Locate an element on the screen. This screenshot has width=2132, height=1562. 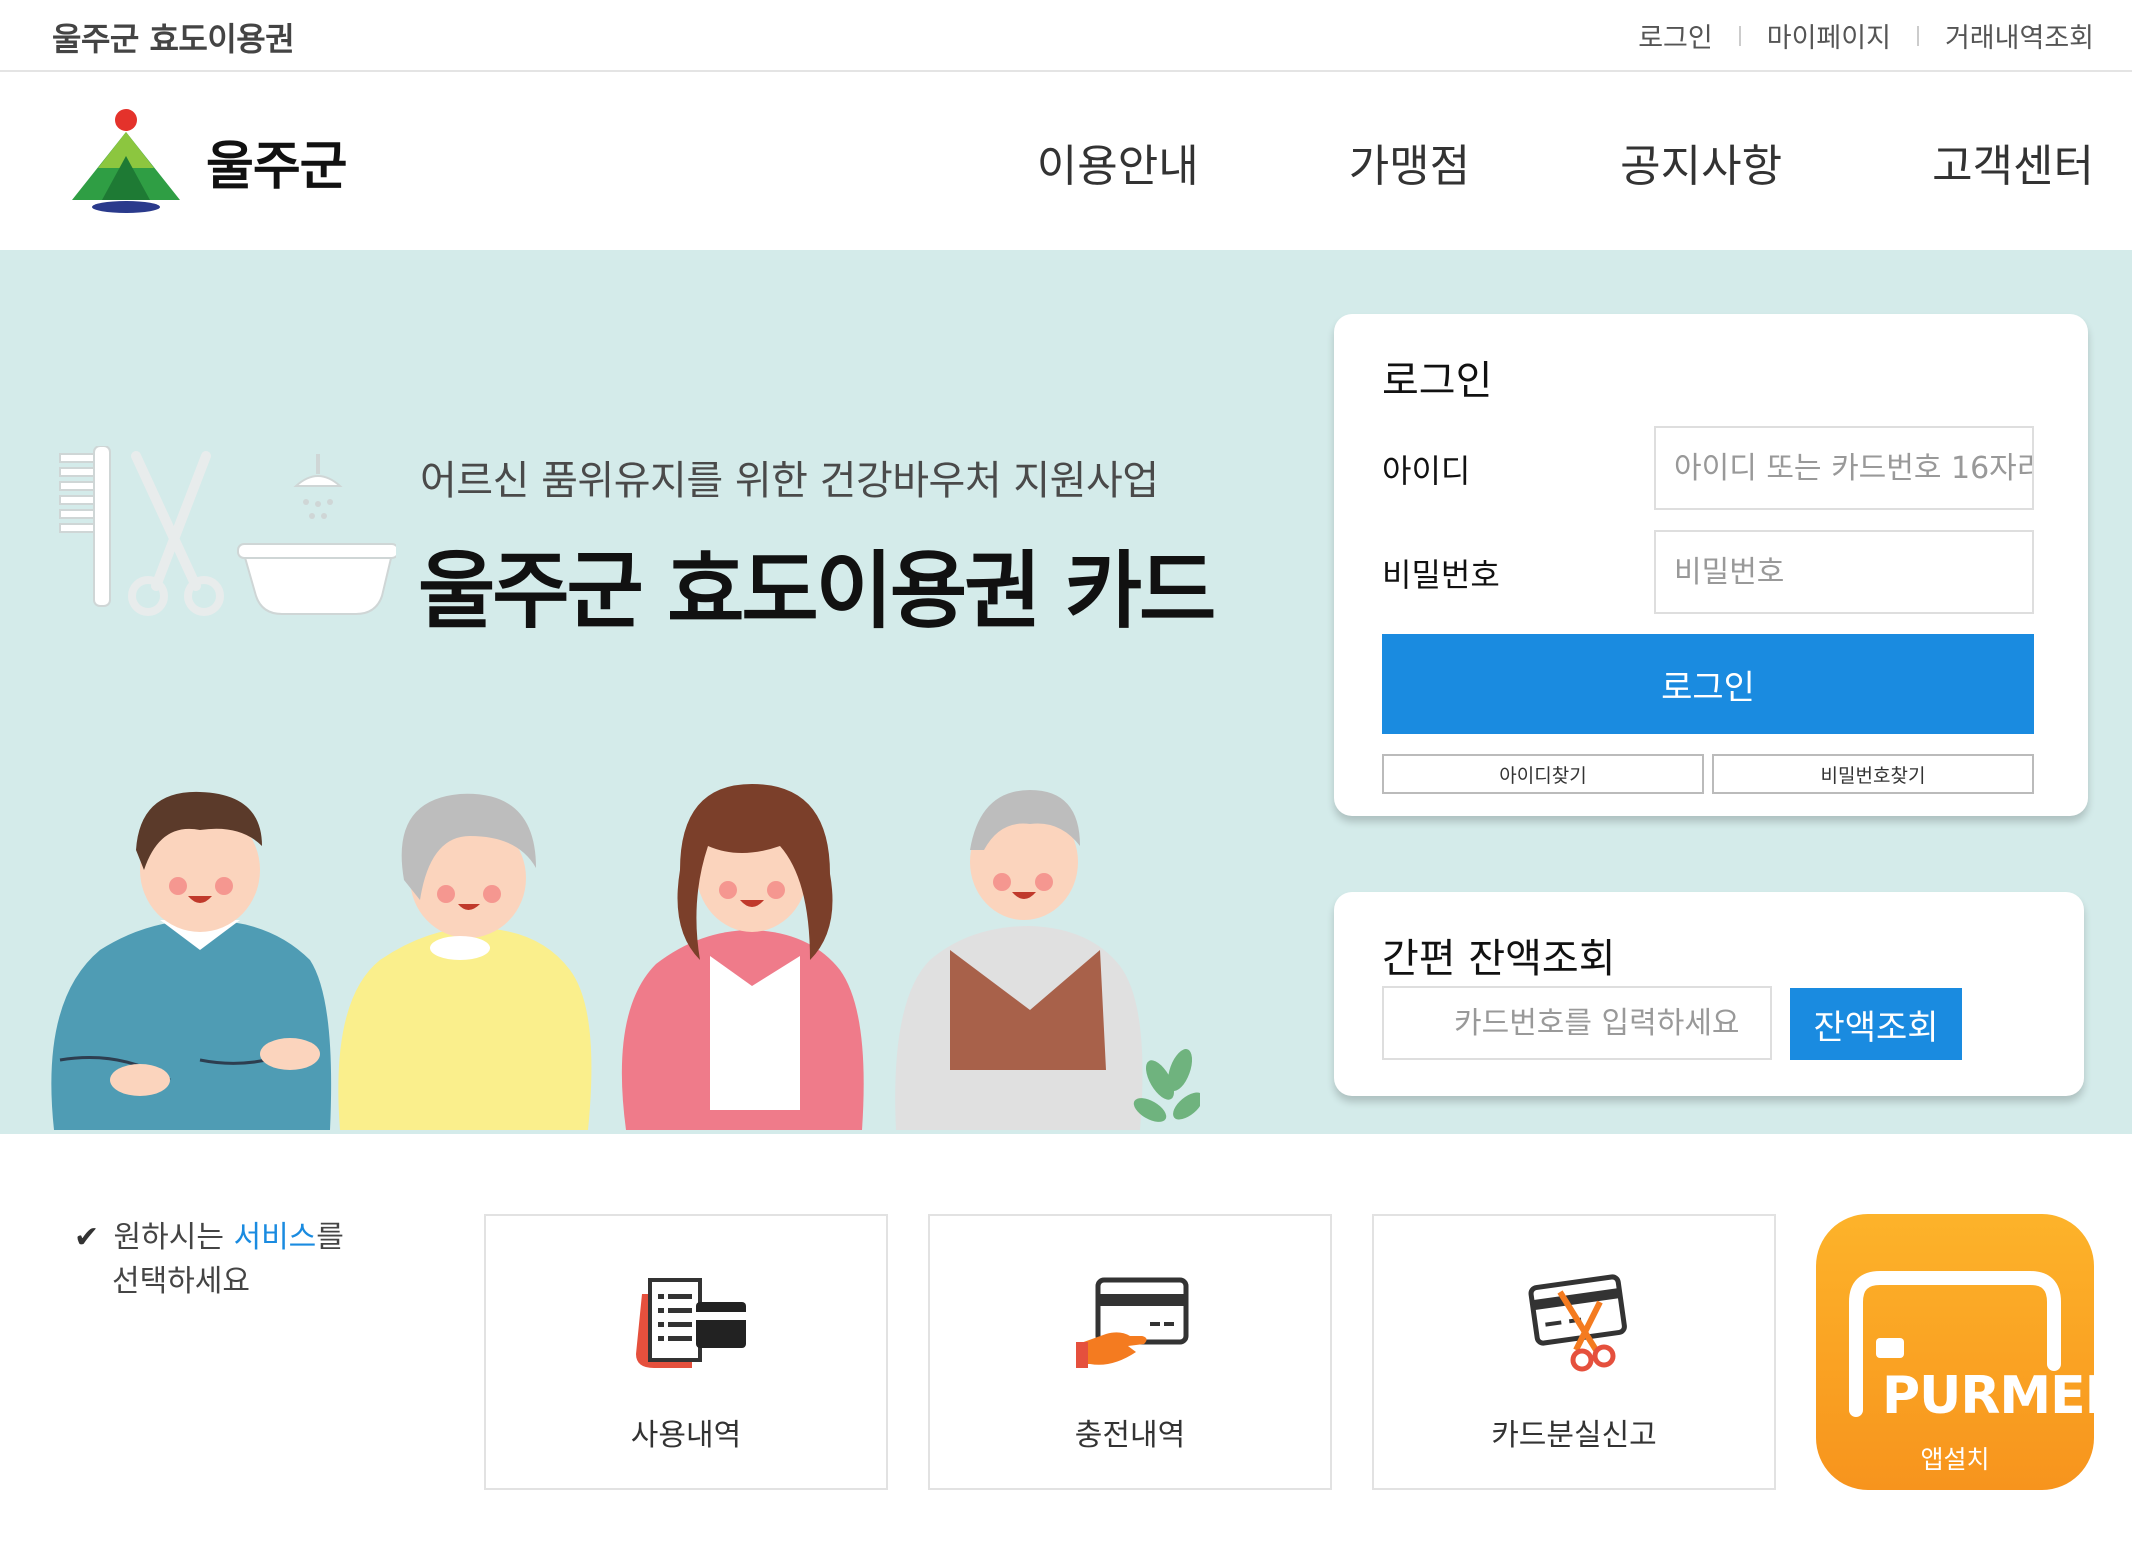
service-prompt-suffix: 를 is located at coordinates (330, 1237).